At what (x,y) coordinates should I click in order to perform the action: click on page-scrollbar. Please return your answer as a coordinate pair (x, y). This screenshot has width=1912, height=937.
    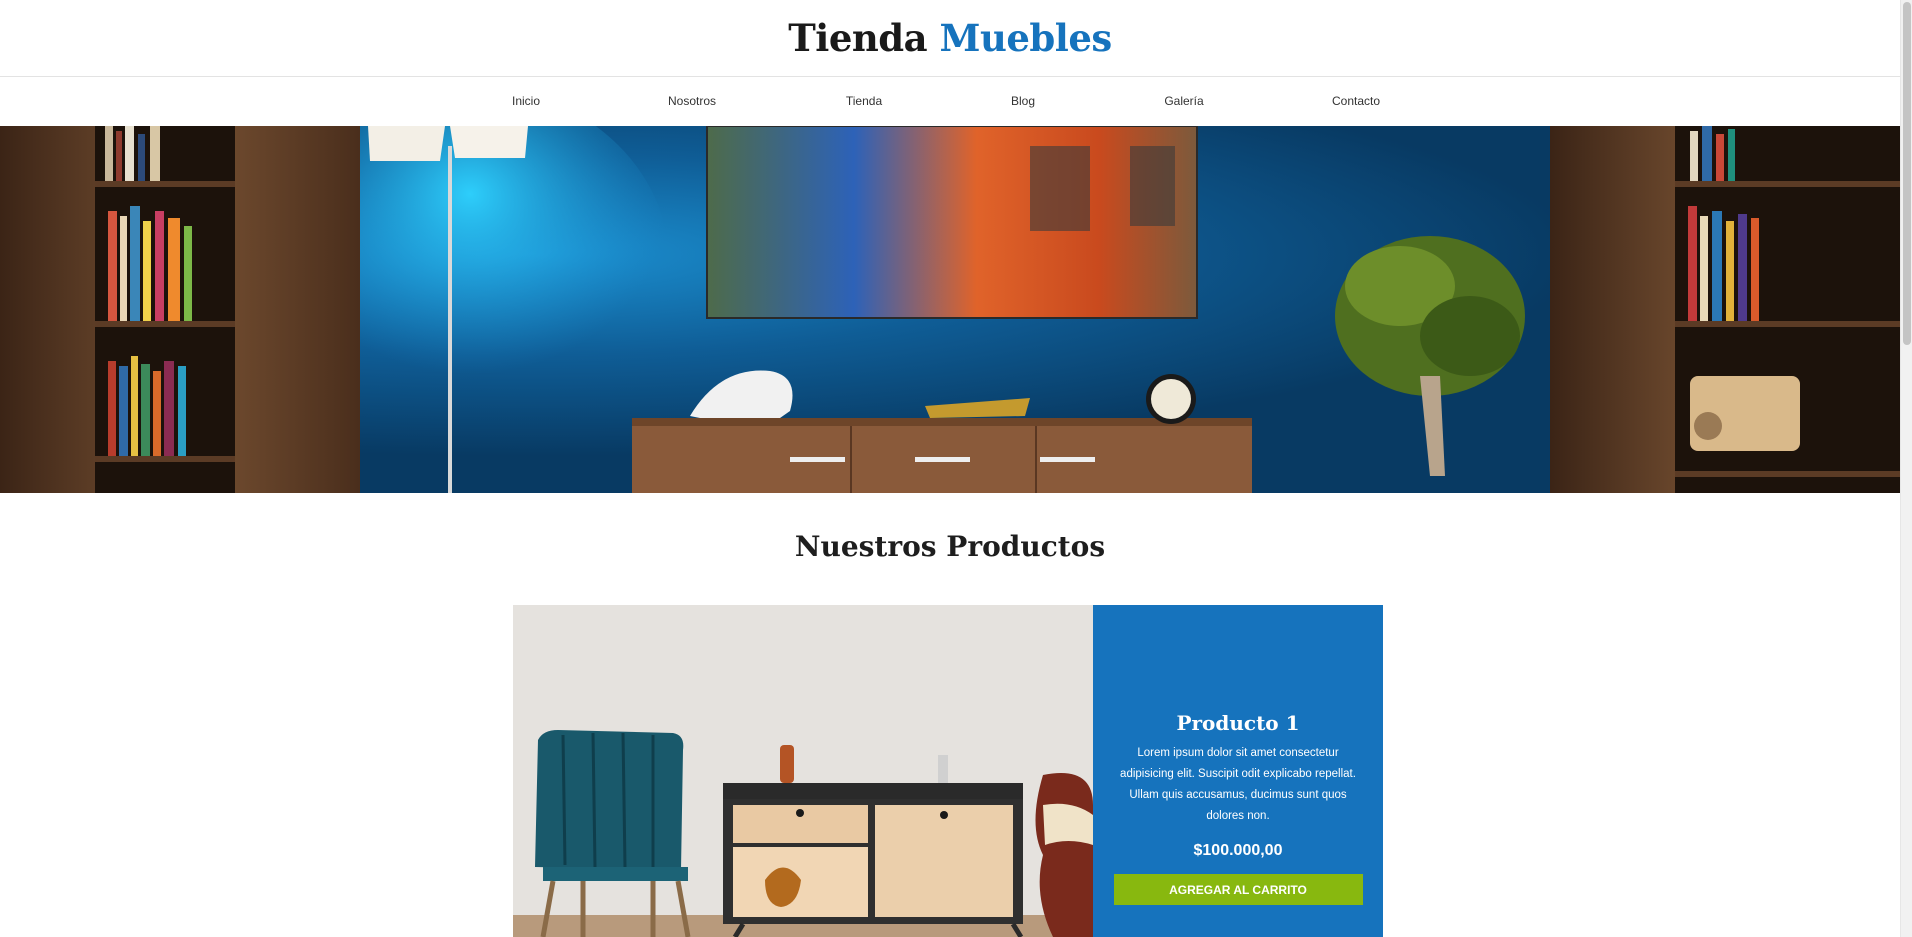
    Looking at the image, I should click on (1906, 468).